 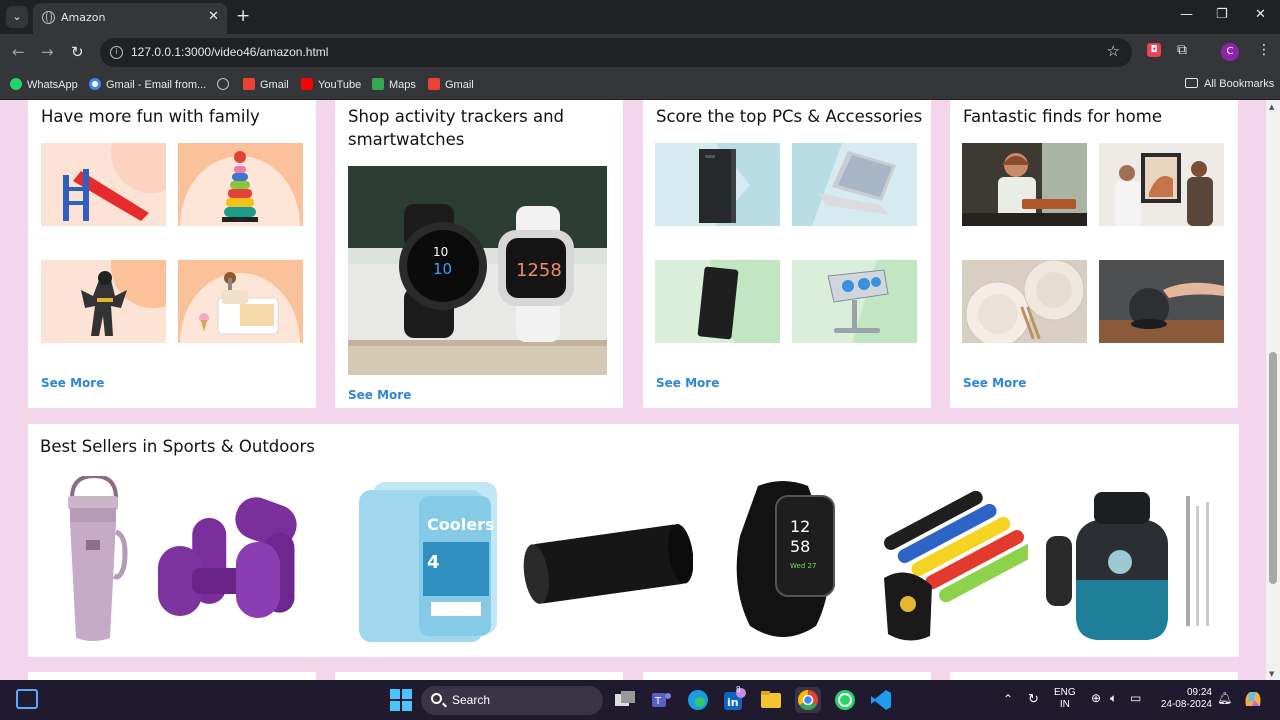 What do you see at coordinates (717, 301) in the screenshot?
I see `hard-drive-image` at bounding box center [717, 301].